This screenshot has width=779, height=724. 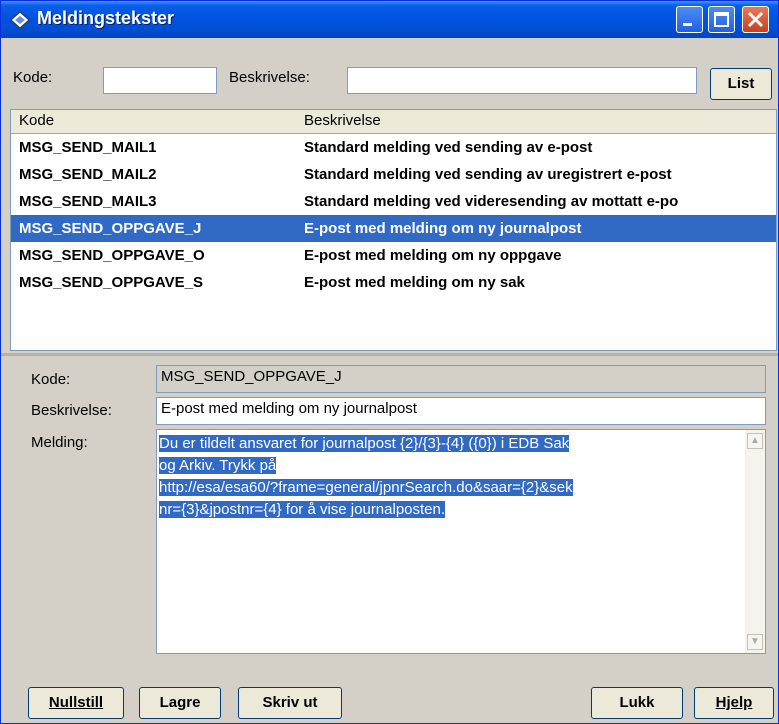 What do you see at coordinates (389, 19) in the screenshot?
I see `title-bar: Meldingstekster` at bounding box center [389, 19].